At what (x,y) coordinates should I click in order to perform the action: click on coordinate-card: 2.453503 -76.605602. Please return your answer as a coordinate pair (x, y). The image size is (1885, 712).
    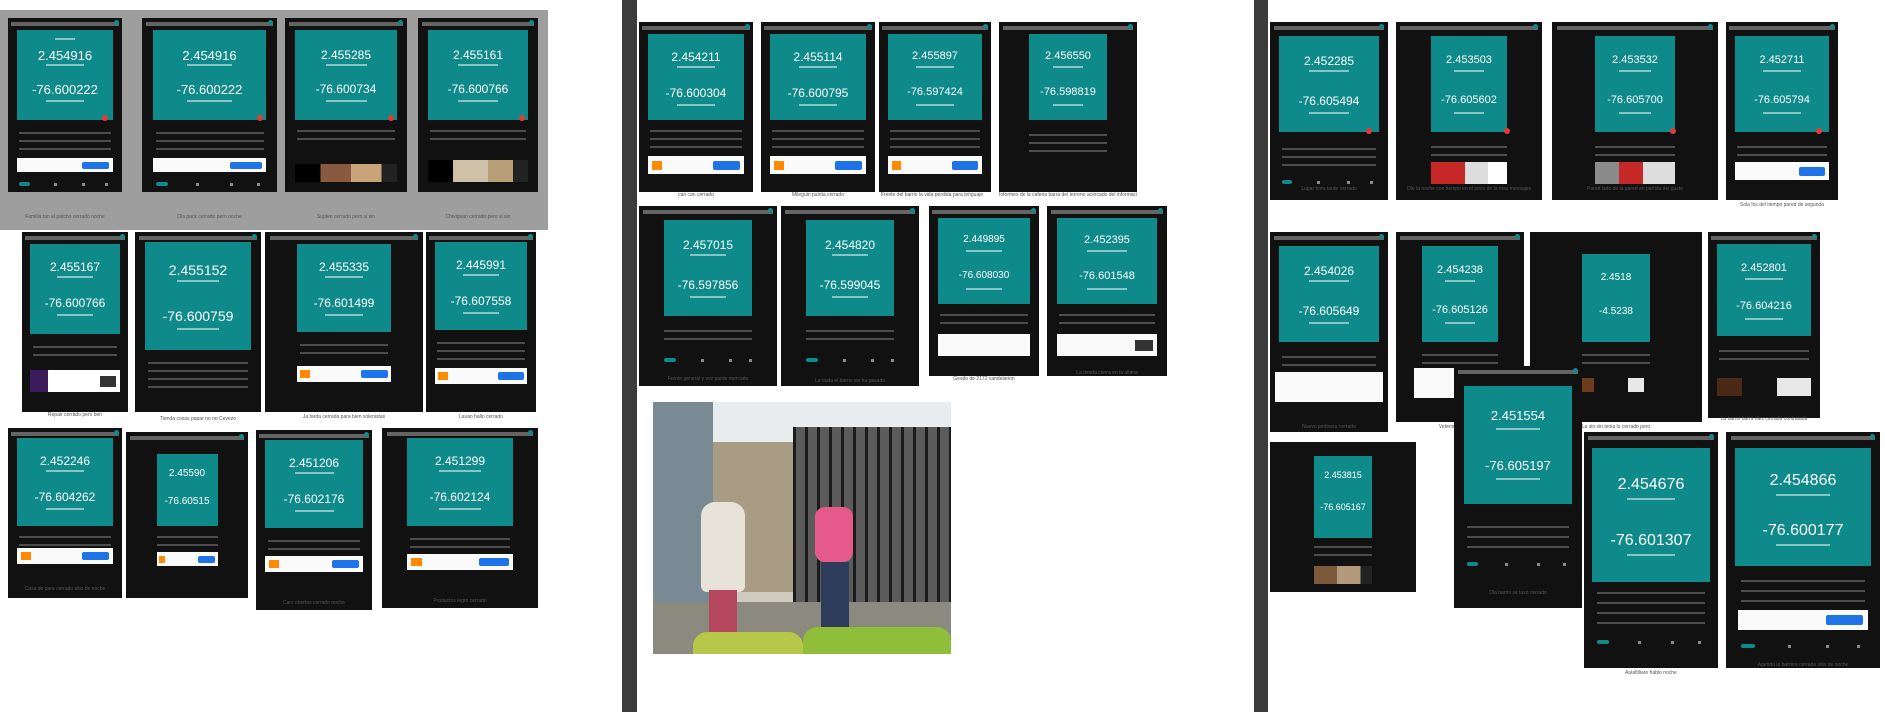
    Looking at the image, I should click on (1469, 84).